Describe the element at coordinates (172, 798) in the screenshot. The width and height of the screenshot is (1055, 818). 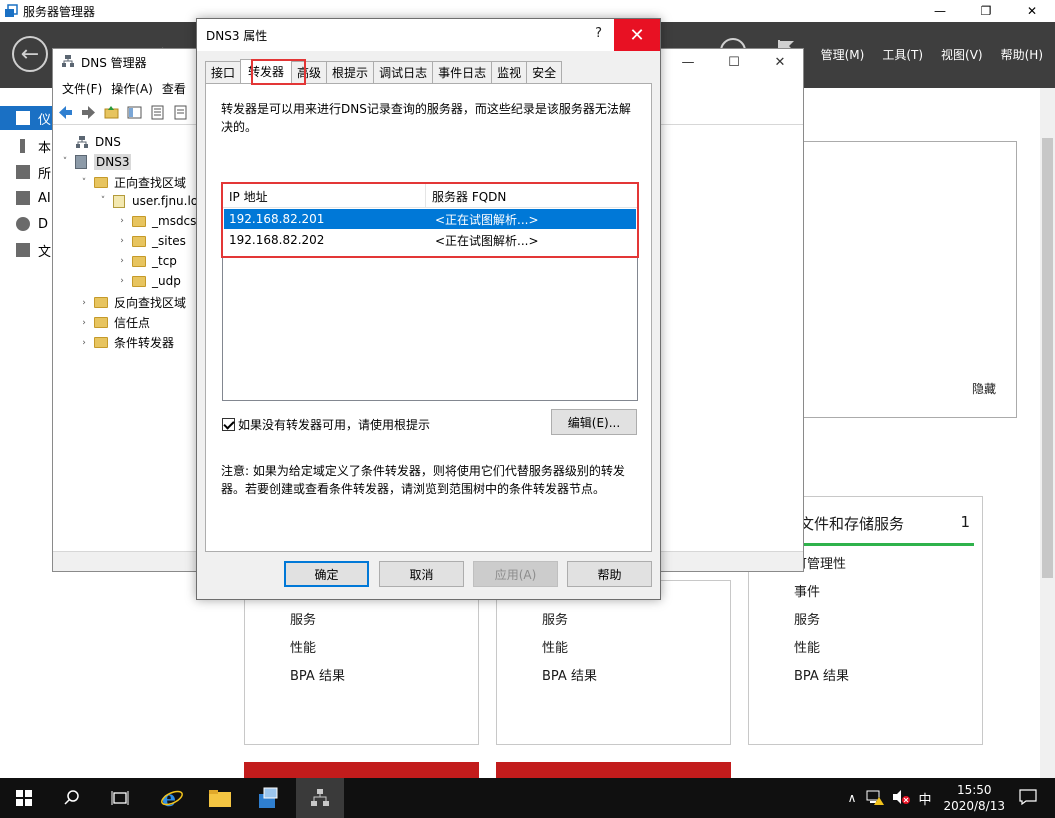
I see `internet-explorer-icon: e` at that location.